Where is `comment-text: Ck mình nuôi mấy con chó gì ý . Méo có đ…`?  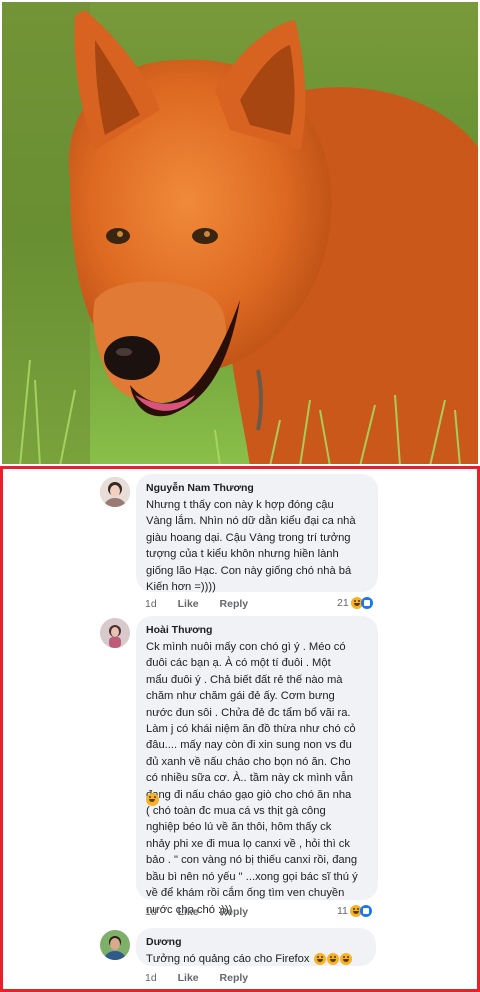 comment-text: Ck mình nuôi mấy con chó gì ý . Méo có đ… is located at coordinates (252, 778).